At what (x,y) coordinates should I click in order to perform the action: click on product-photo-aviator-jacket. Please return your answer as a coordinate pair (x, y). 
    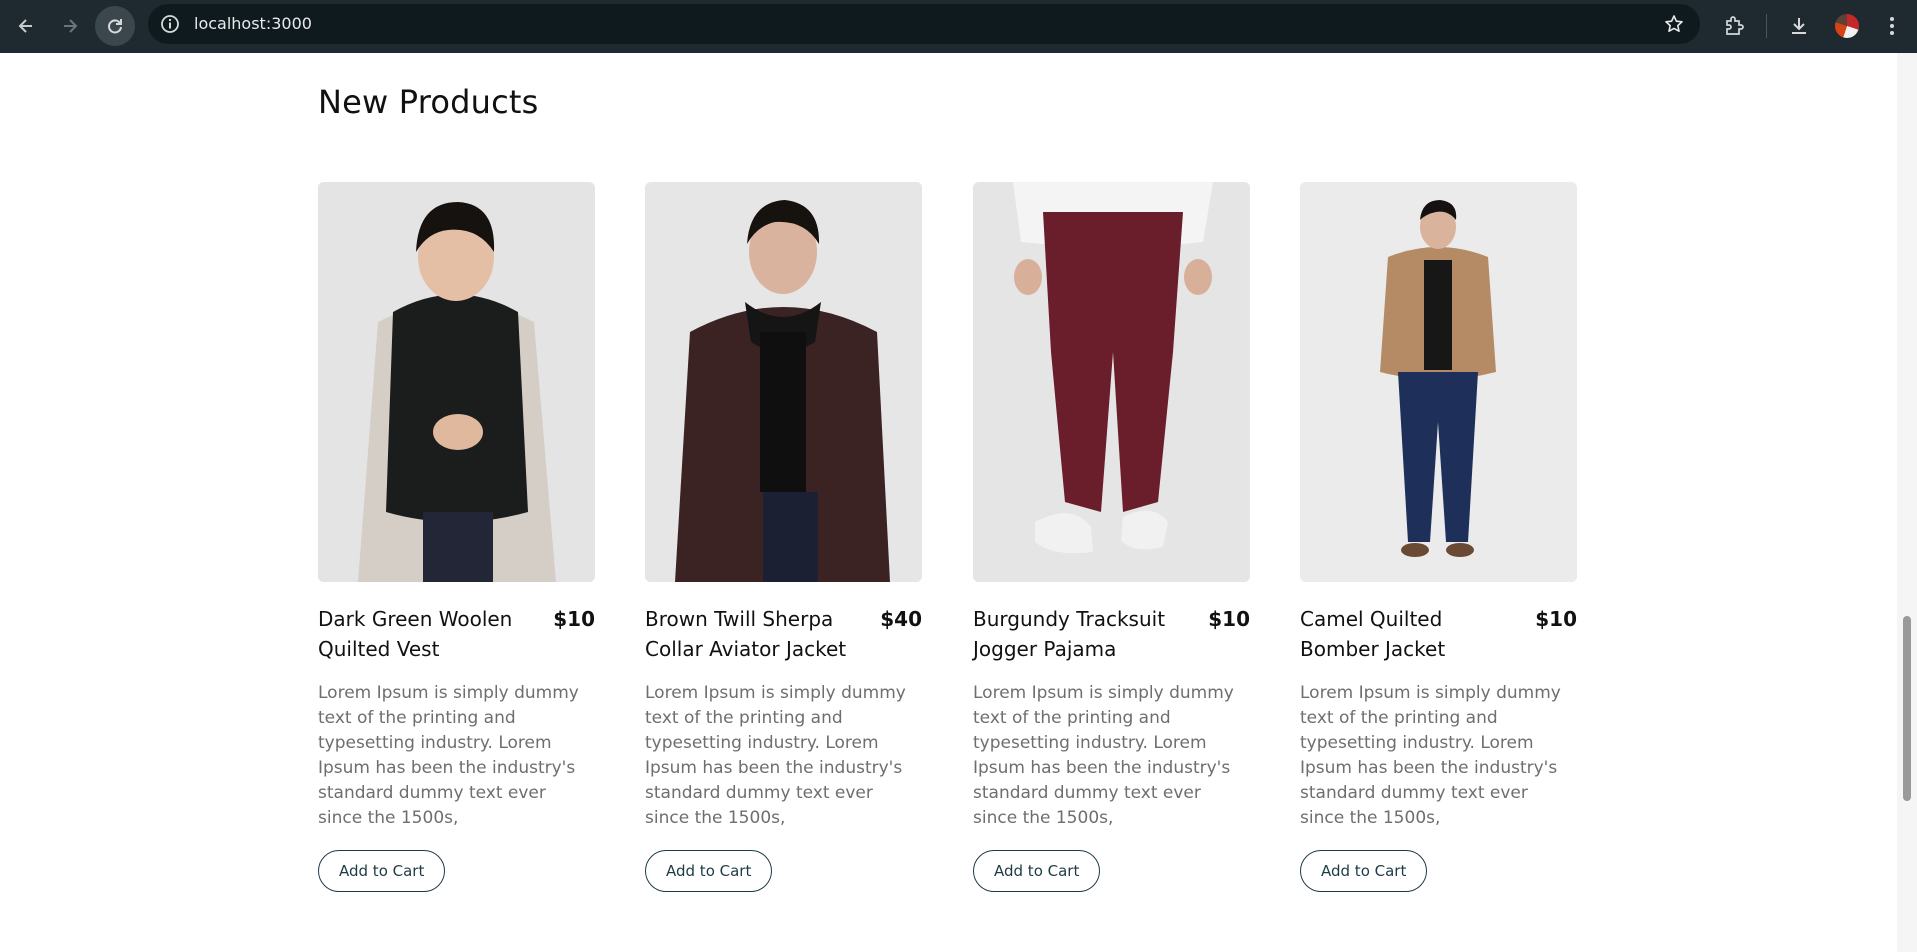
    Looking at the image, I should click on (783, 382).